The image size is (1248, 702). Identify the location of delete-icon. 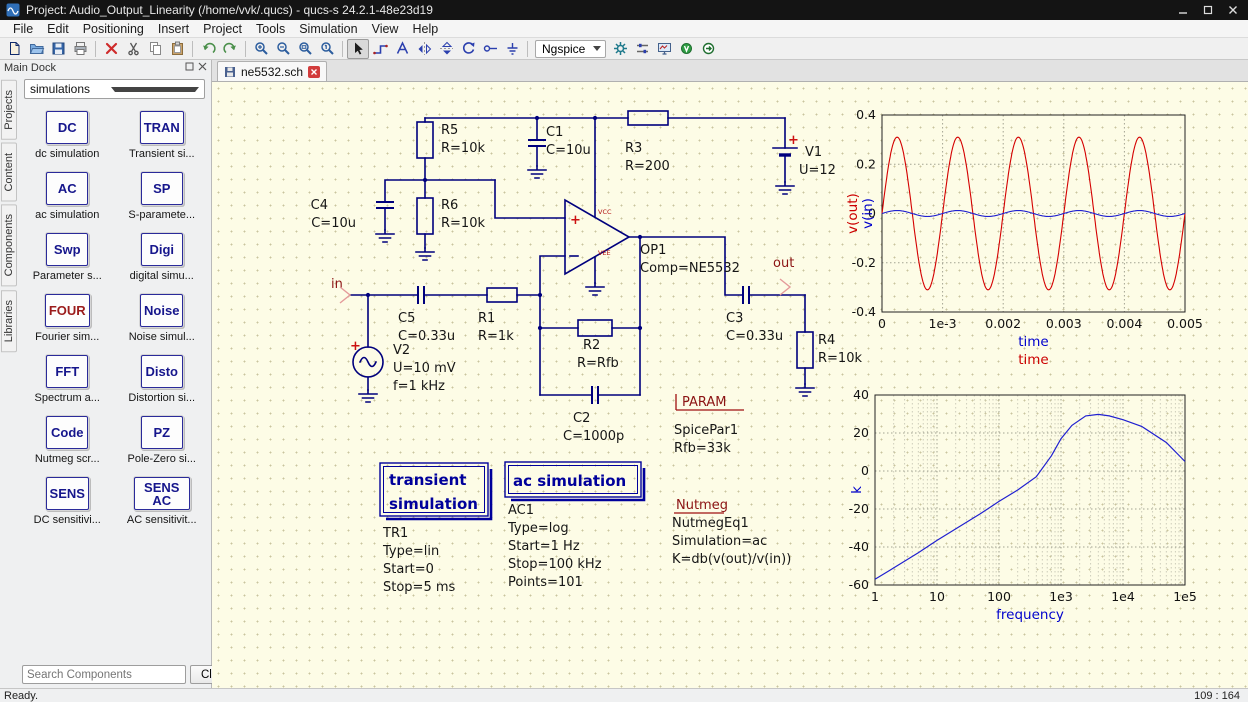
(111, 49).